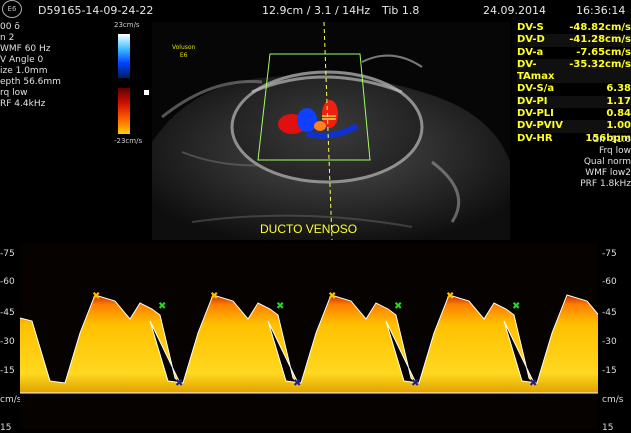  I want to click on measurement-name: DV-PLI, so click(535, 114).